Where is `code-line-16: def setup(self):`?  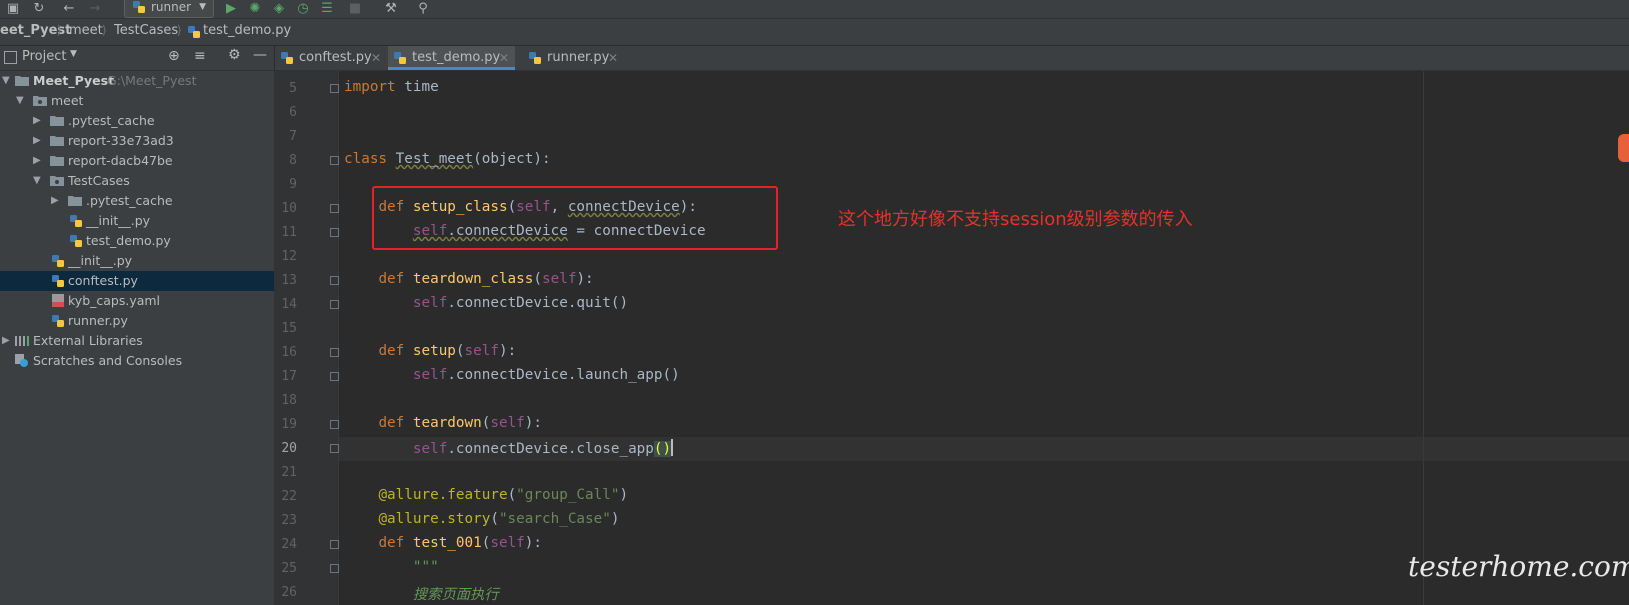
code-line-16: def setup(self): is located at coordinates (430, 351).